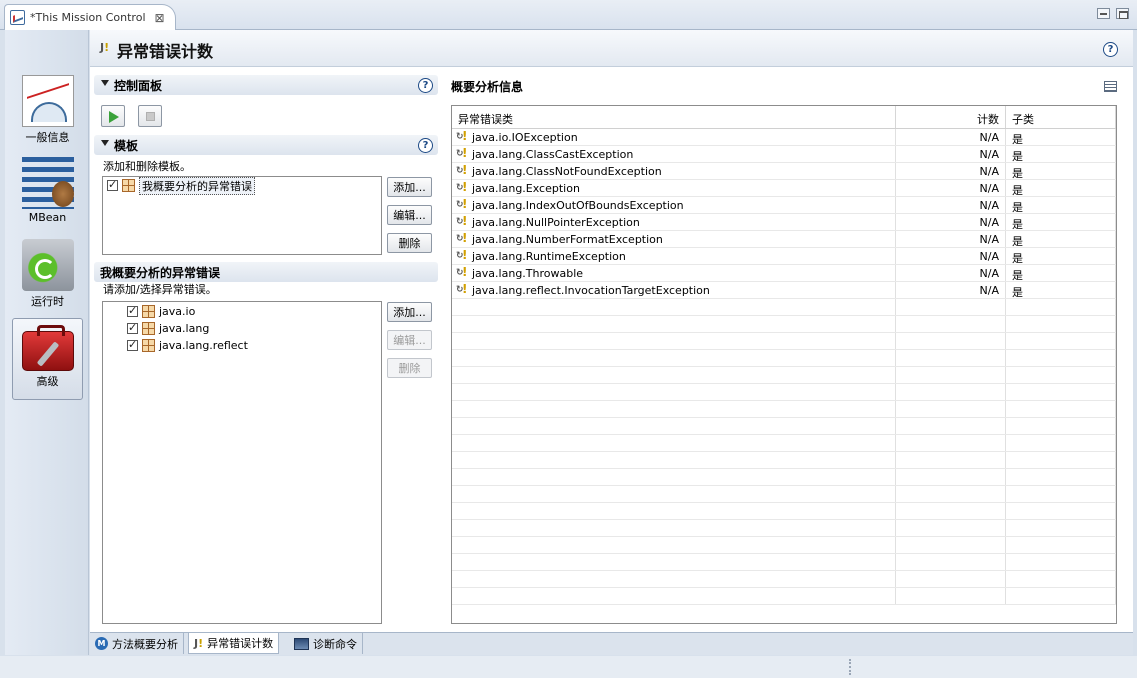  Describe the element at coordinates (784, 273) in the screenshot. I see `table-row: ↻! java.lang.Throwable N/A 是` at that location.